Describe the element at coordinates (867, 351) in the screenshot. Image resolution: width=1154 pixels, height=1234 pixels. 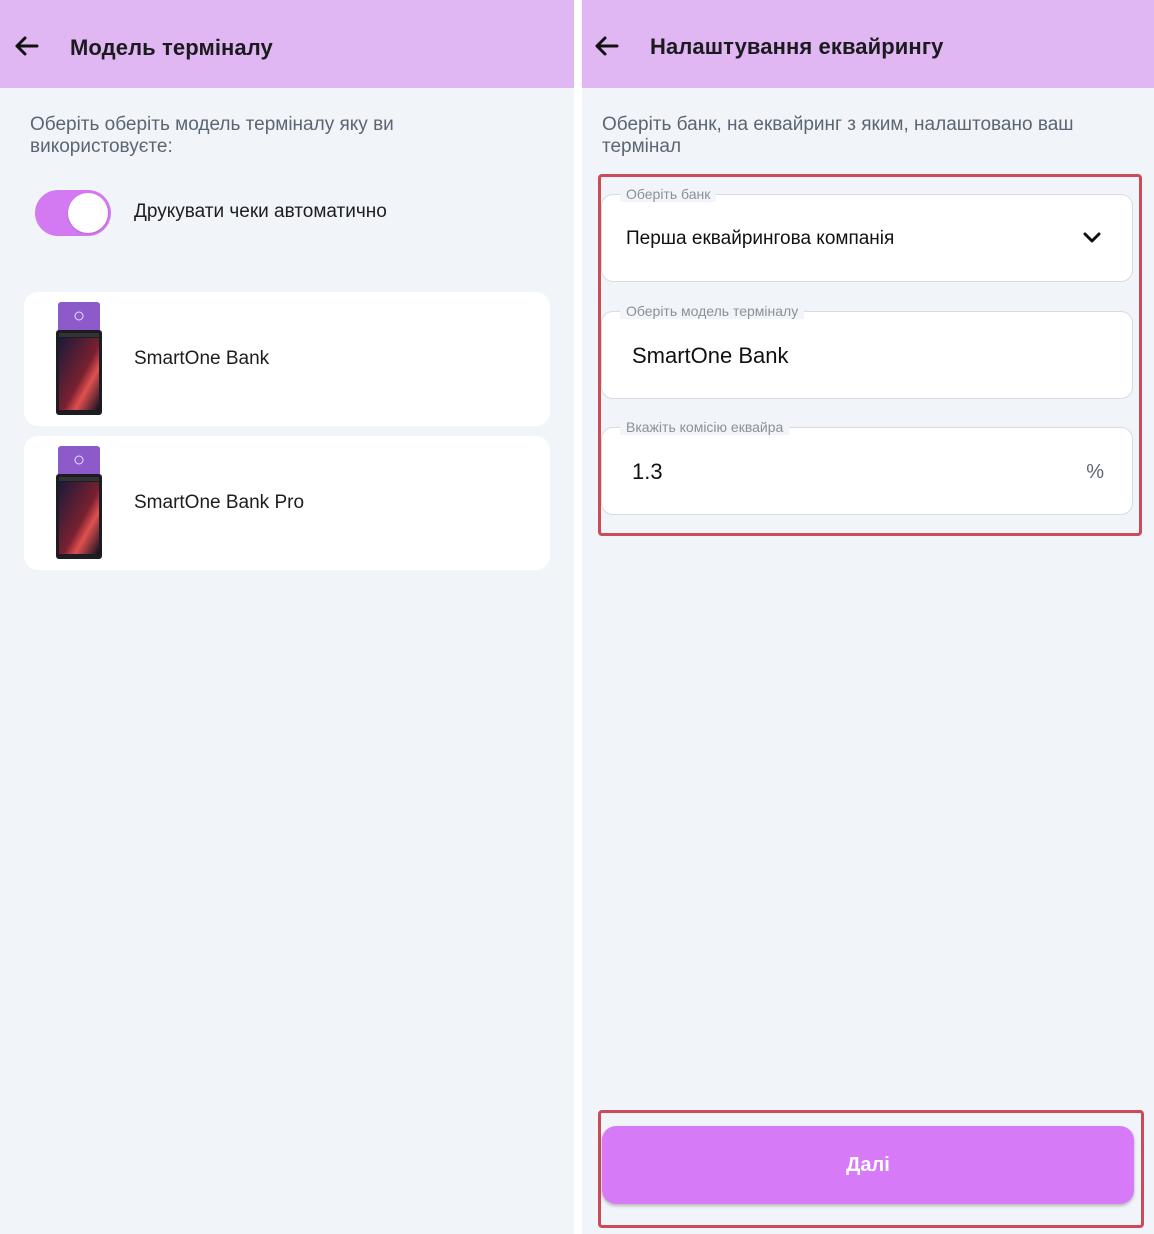
I see `terminal-model-field: Оберіть модель терміналу SmartOne Bank` at that location.